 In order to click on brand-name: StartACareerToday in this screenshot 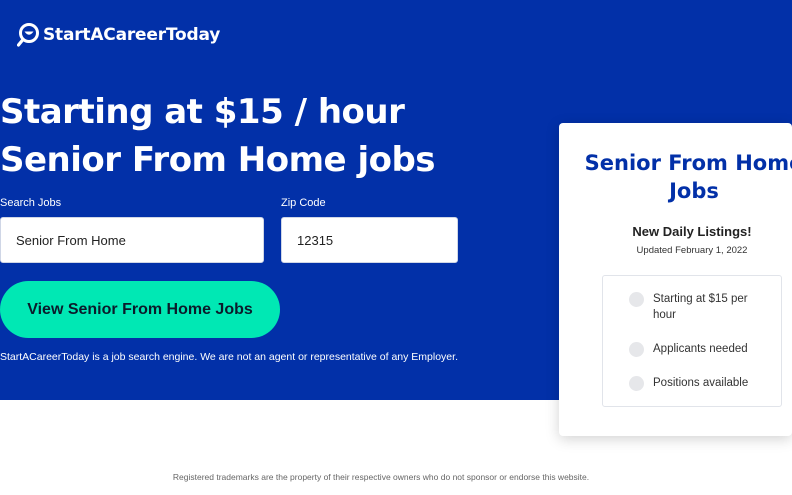, I will do `click(132, 35)`.